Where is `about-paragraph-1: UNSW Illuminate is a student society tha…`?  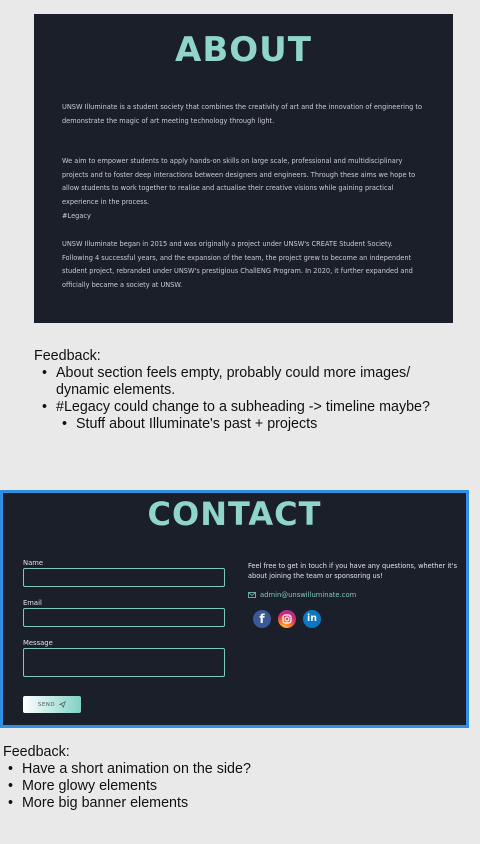
about-paragraph-1: UNSW Illuminate is a student society tha… is located at coordinates (242, 114).